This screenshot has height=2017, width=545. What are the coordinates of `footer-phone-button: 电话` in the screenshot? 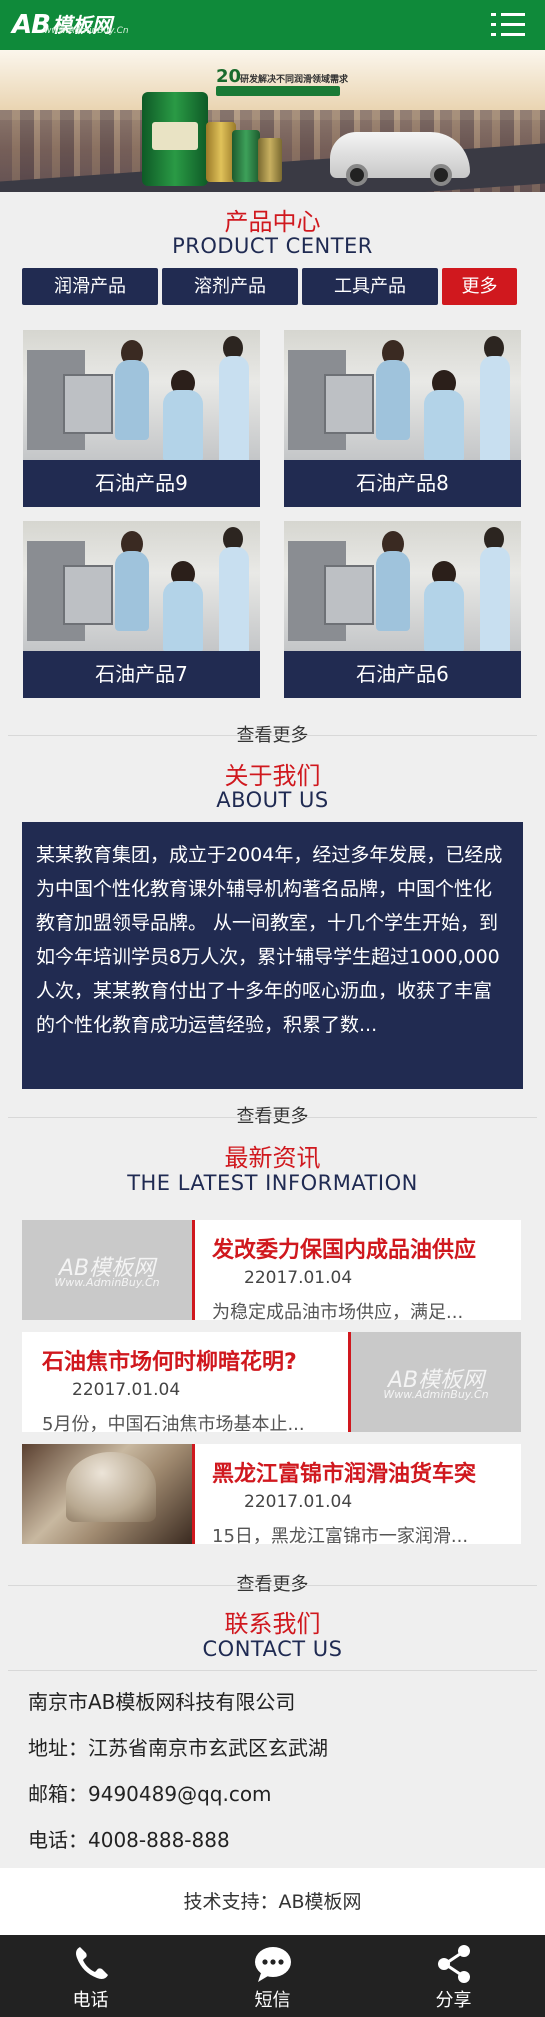 It's located at (90, 1976).